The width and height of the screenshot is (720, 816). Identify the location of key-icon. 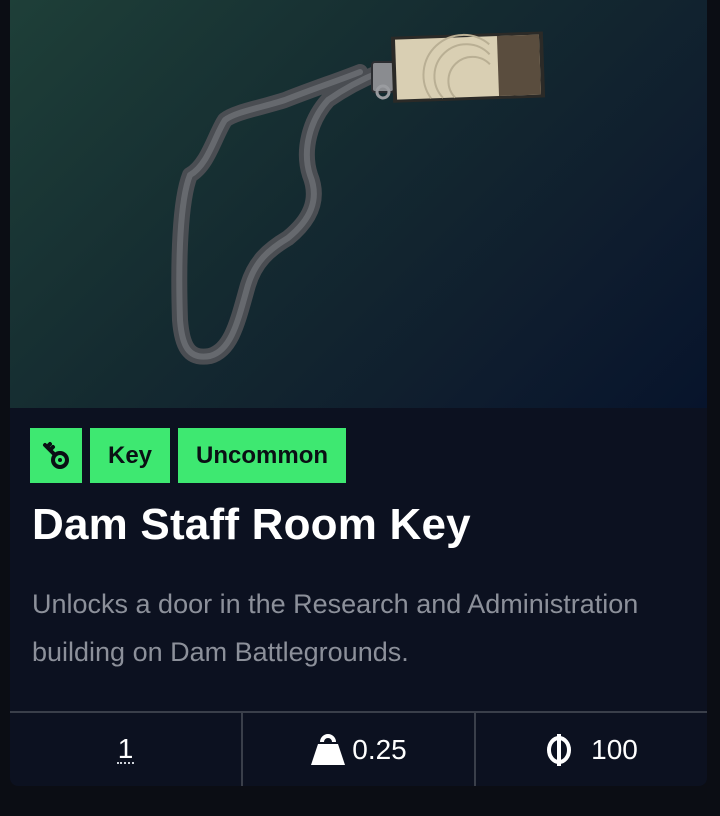
(56, 455).